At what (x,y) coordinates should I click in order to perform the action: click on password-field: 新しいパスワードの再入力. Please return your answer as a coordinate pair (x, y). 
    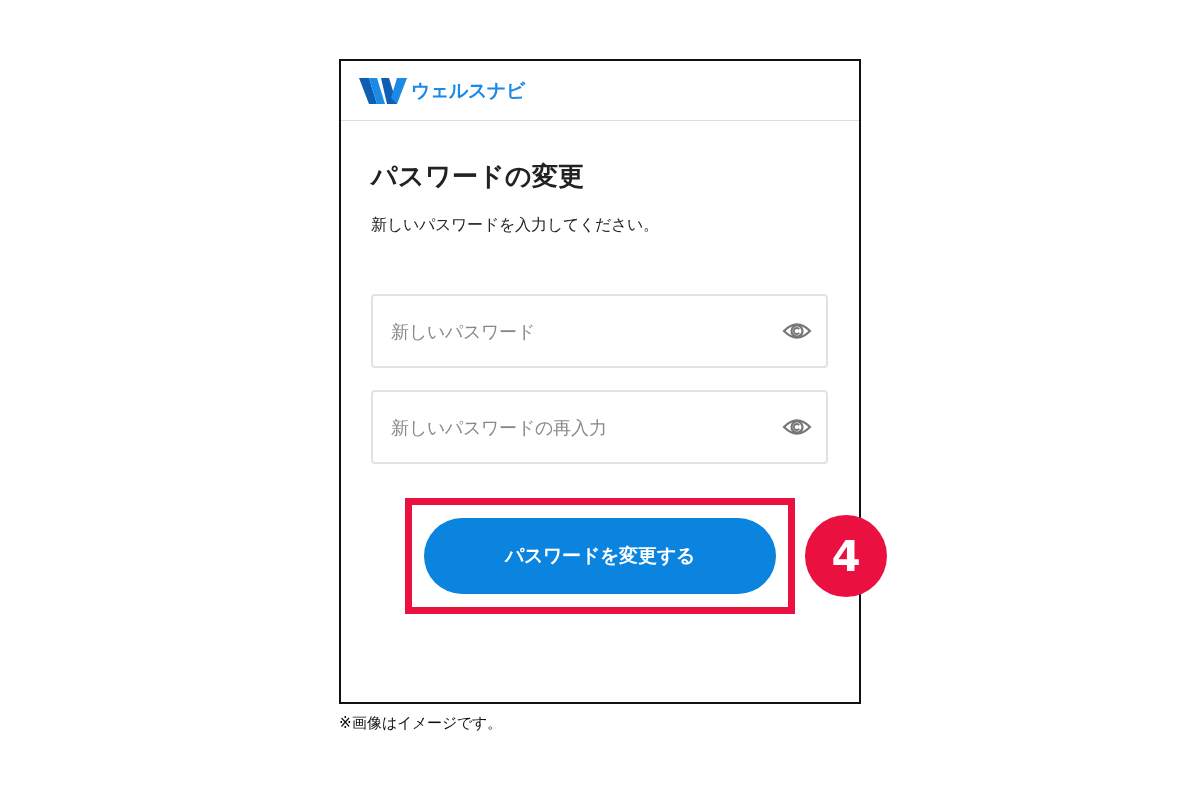
    Looking at the image, I should click on (599, 427).